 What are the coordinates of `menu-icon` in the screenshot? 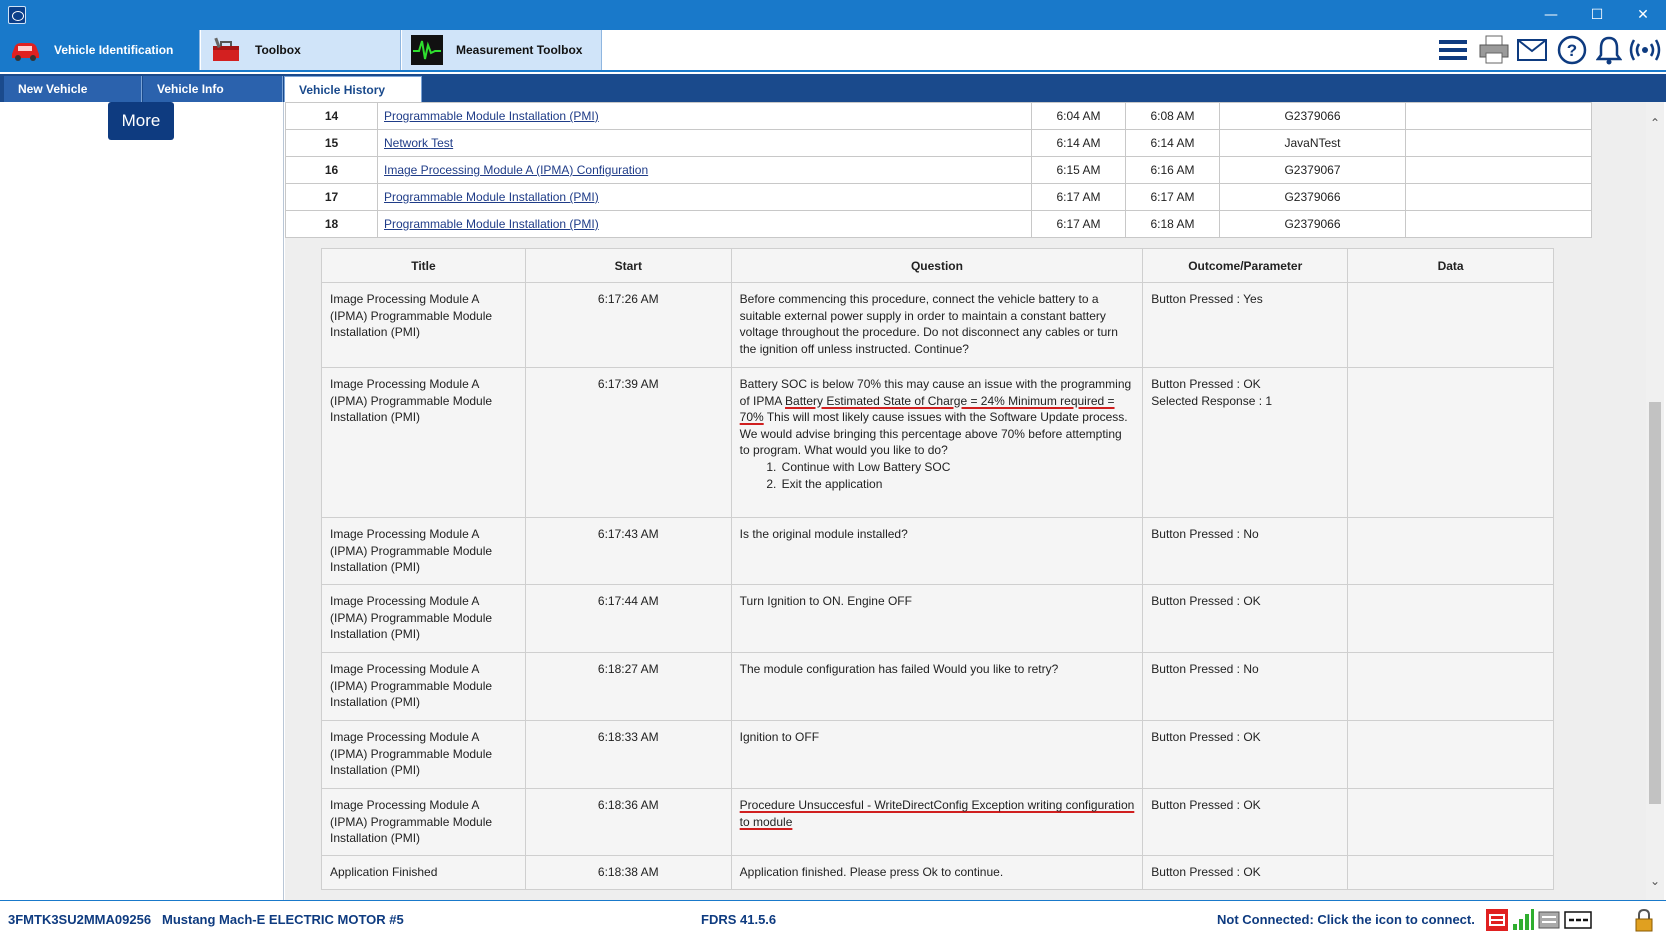 It's located at (1453, 50).